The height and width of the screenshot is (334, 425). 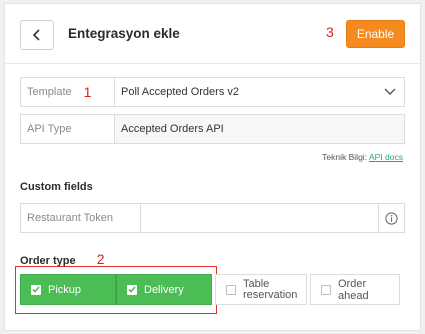 I want to click on page-title: Entegrasyon ekle, so click(x=124, y=33).